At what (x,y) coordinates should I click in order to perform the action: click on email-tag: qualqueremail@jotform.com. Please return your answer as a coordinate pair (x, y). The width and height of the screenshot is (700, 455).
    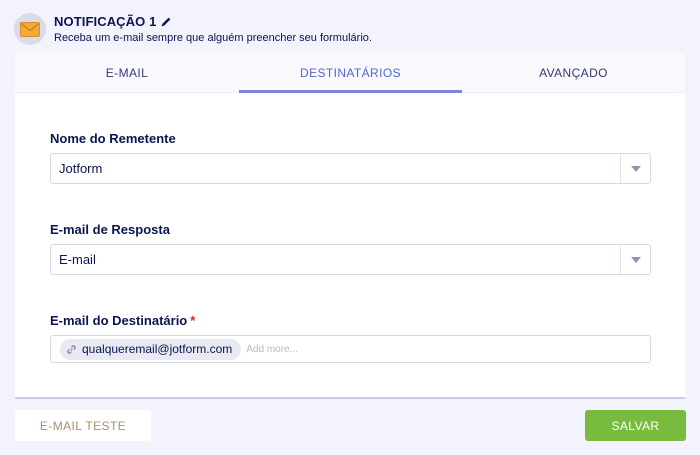
    Looking at the image, I should click on (151, 349).